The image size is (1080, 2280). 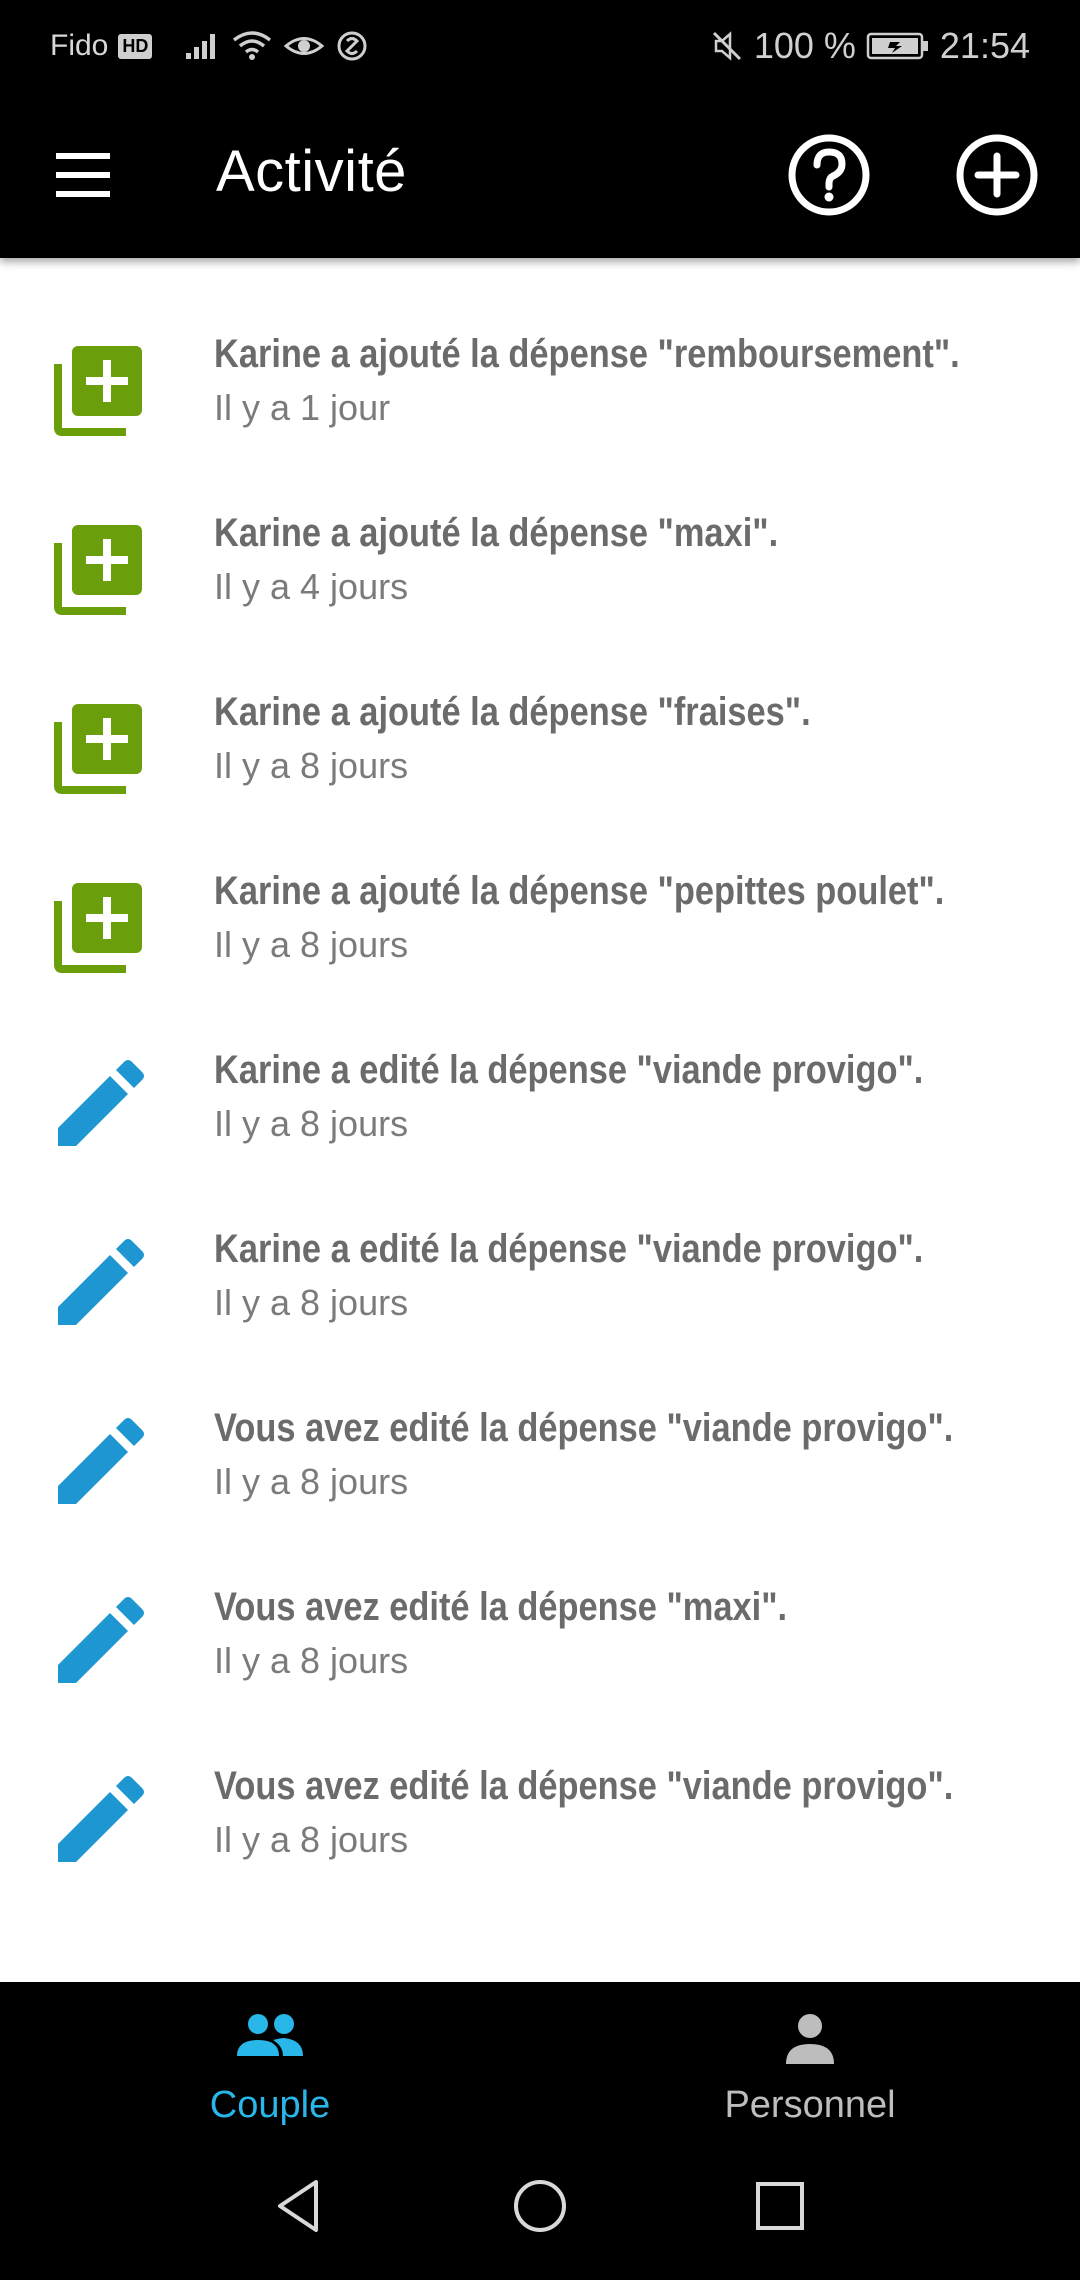 What do you see at coordinates (352, 46) in the screenshot?
I see `data-saver-icon` at bounding box center [352, 46].